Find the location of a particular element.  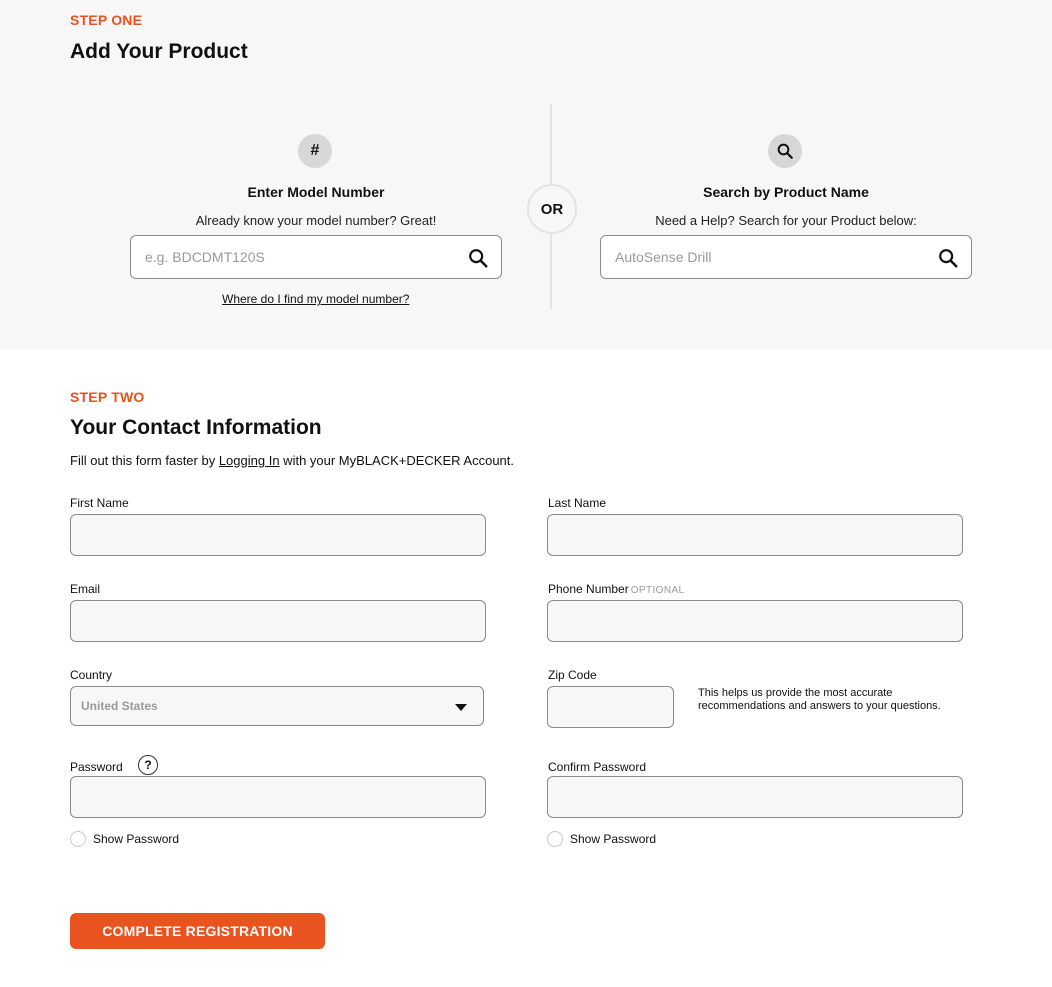

email-field is located at coordinates (278, 621).